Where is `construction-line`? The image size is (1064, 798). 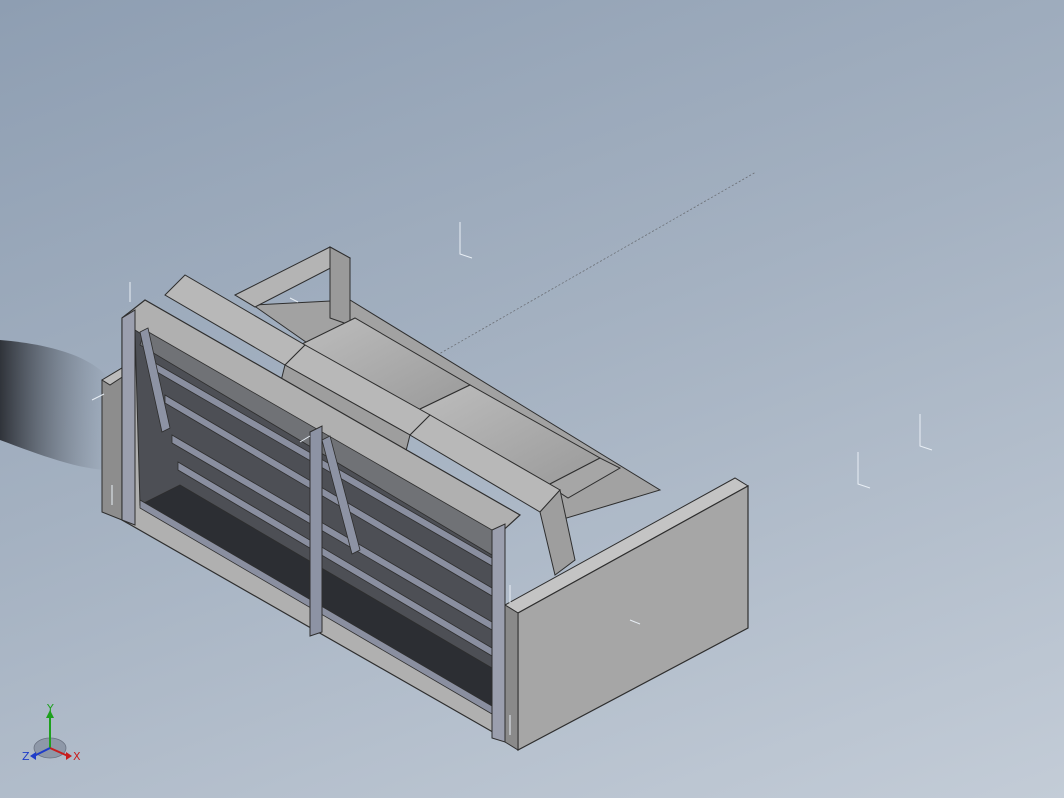
construction-line is located at coordinates (570, 278).